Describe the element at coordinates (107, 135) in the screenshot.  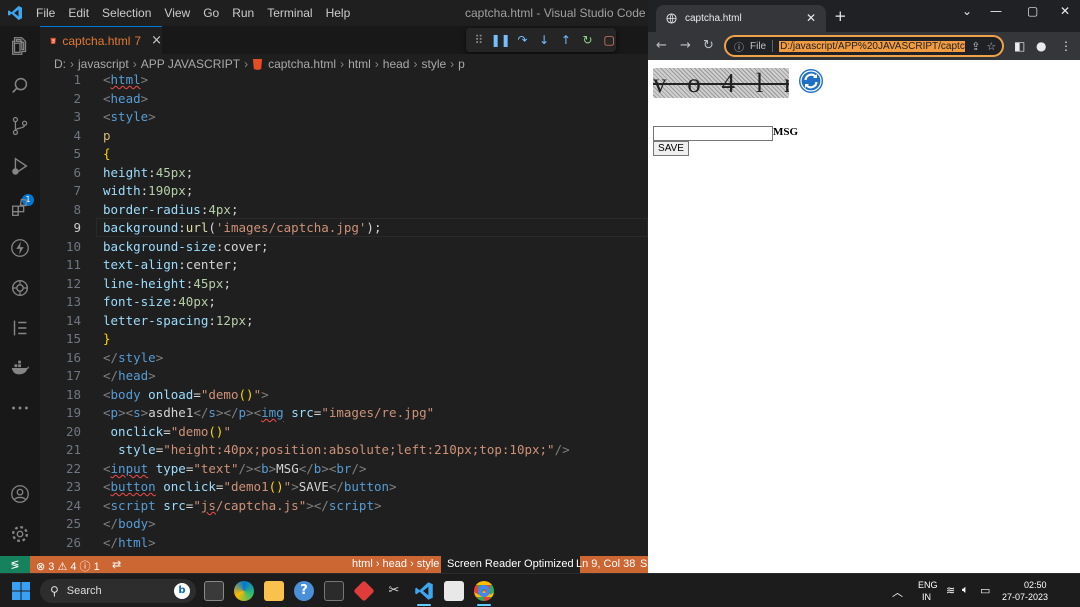
I see `code-line: p` at that location.